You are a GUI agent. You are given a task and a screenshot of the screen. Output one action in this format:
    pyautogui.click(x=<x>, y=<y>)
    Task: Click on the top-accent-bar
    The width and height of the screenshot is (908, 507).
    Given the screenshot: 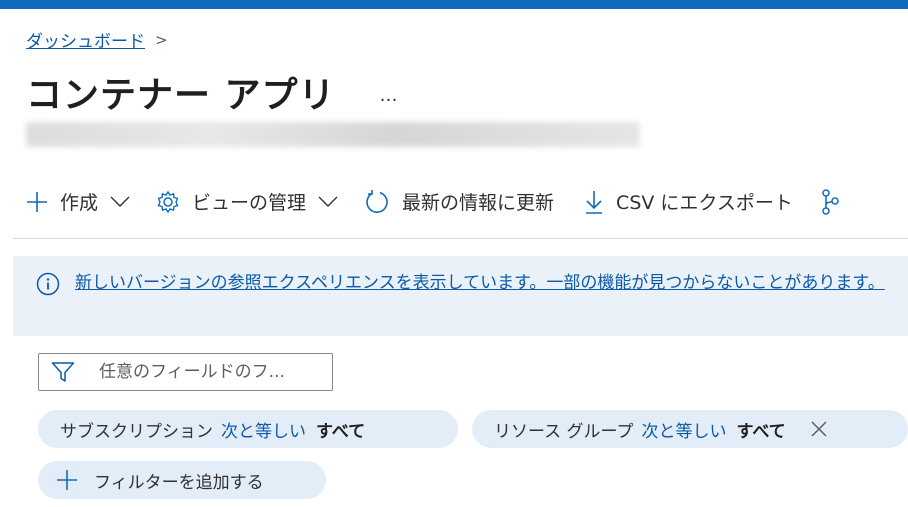 What is the action you would take?
    pyautogui.click(x=454, y=4)
    